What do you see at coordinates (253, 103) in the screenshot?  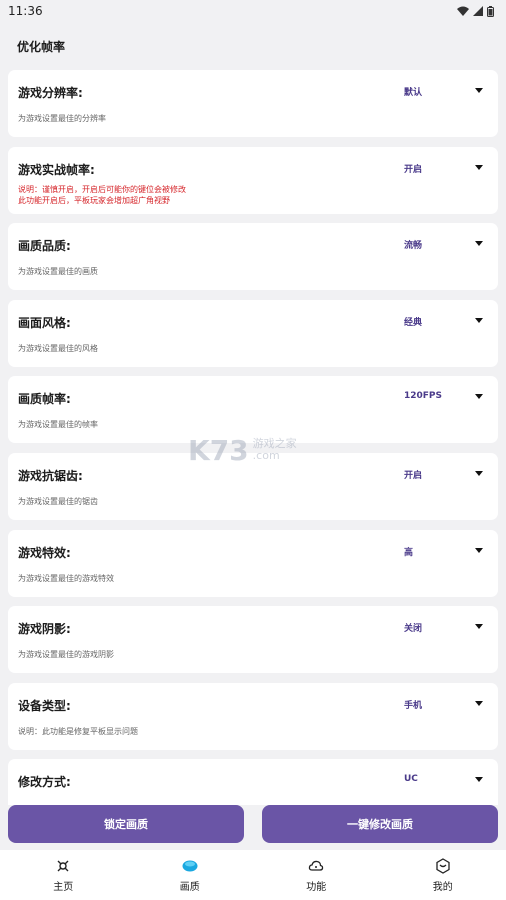 I see `setting-resolution: 游戏分辨率: 为游戏设置最佳的分辨率 默认` at bounding box center [253, 103].